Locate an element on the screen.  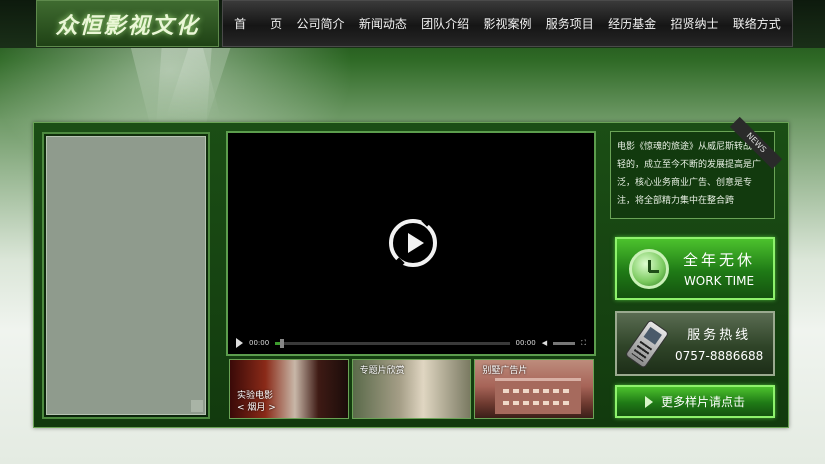
time-current: 00:00 is located at coordinates (259, 343).